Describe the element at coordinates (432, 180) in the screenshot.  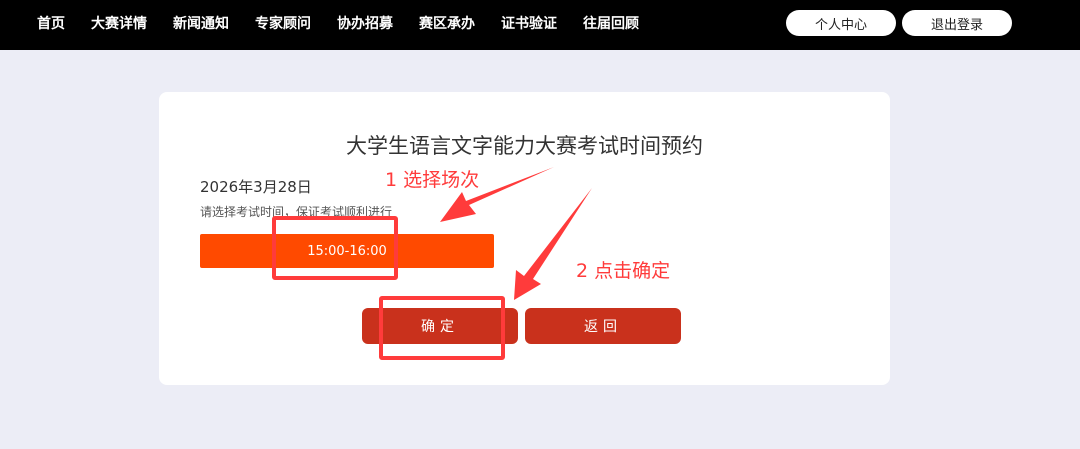
I see `step-1-label: 1 选择场次` at that location.